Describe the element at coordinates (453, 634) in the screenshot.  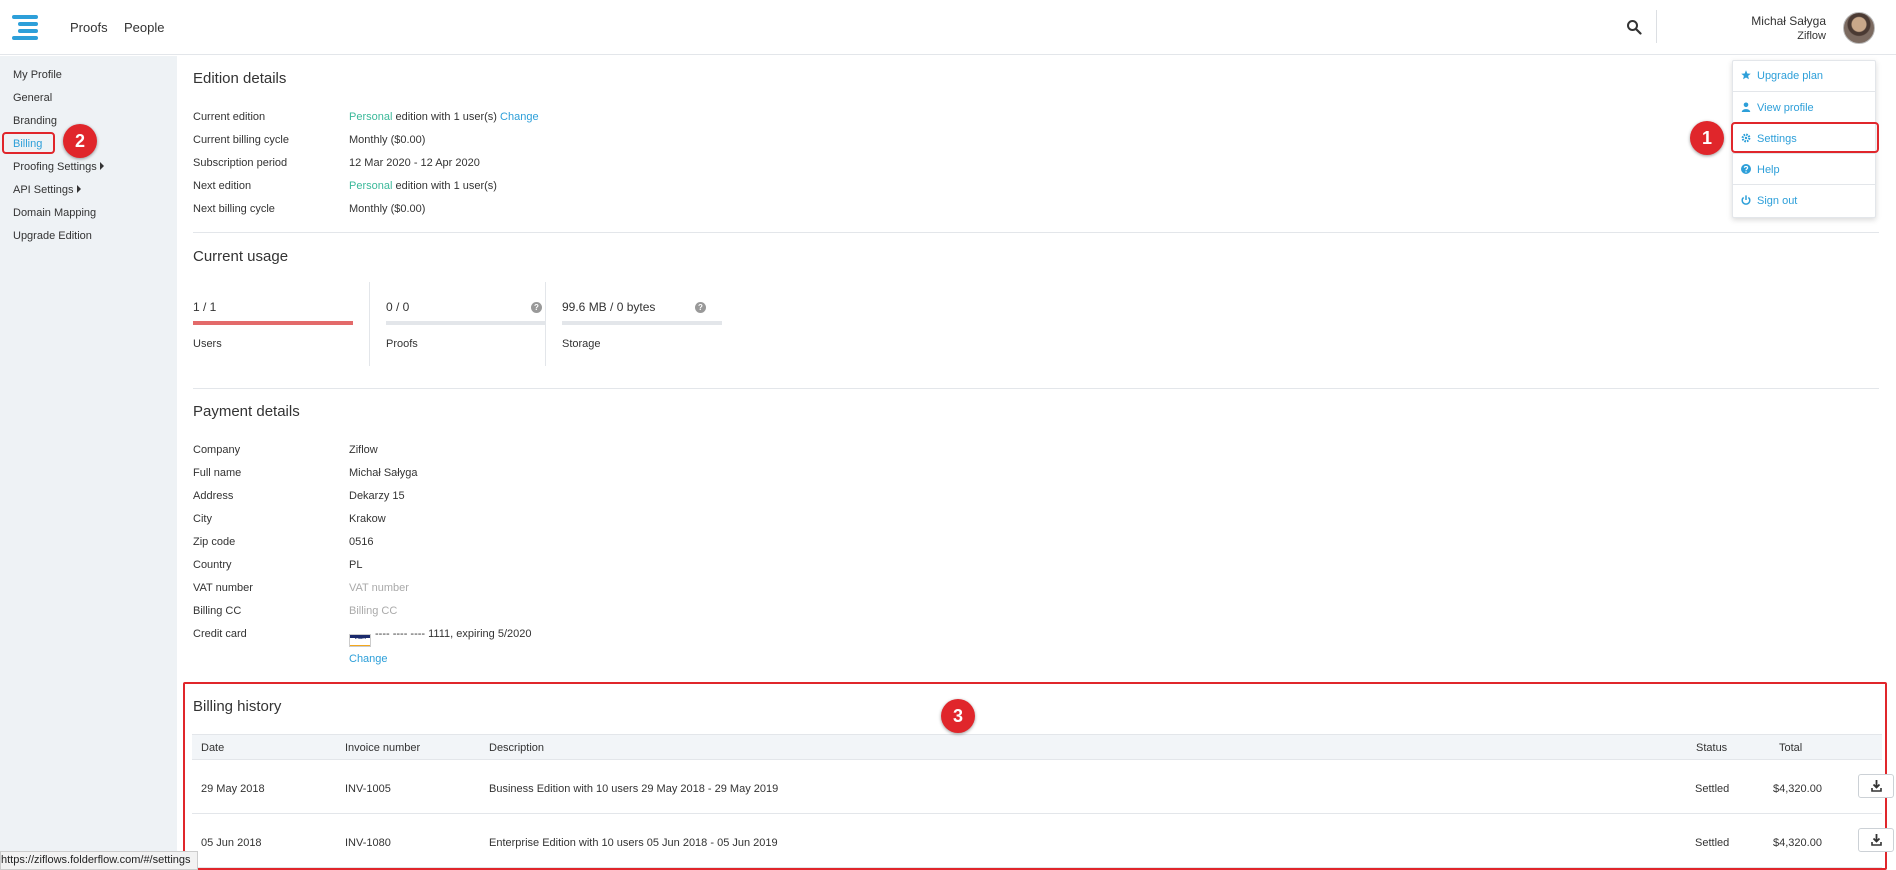
I see `credit-card-number: ---- ---- ---- 1111, expiring 5/2020` at that location.